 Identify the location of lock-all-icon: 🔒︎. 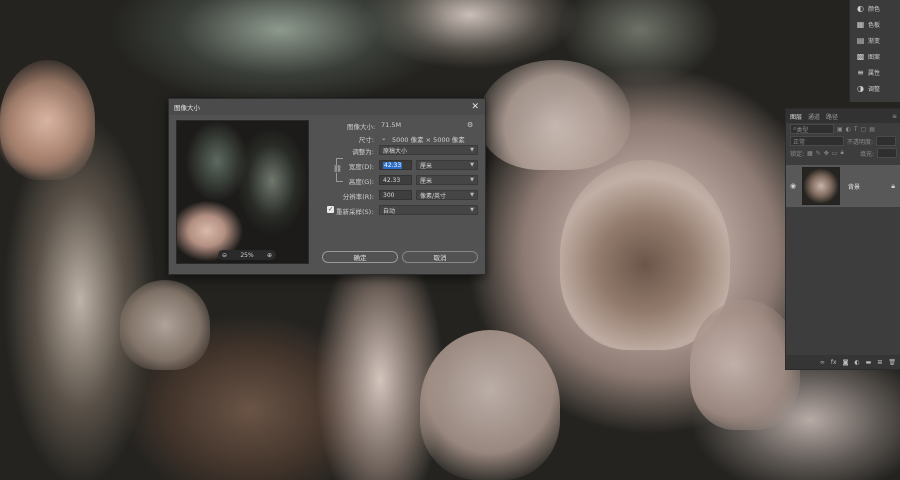
(841, 153).